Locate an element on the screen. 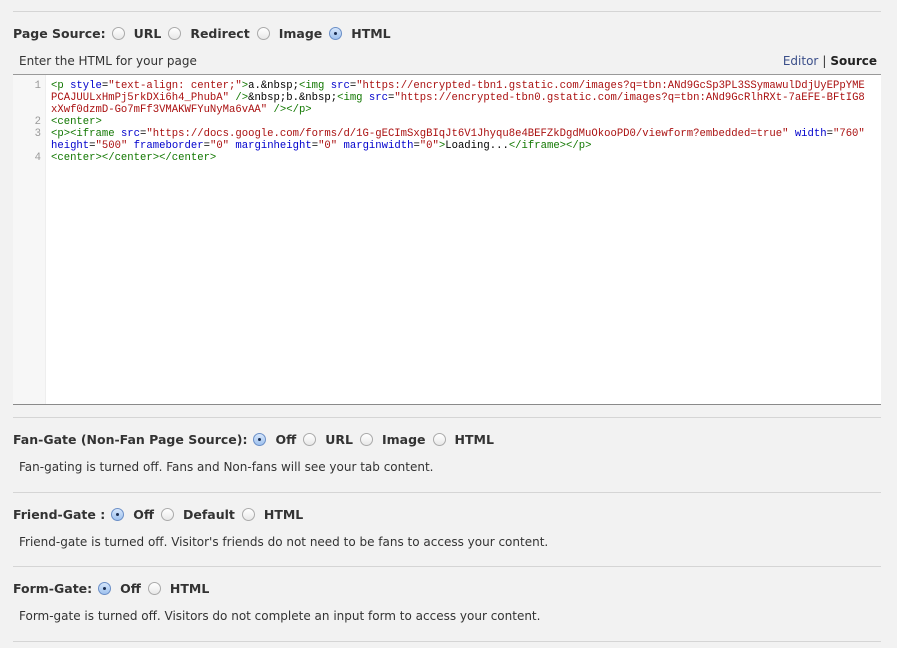 This screenshot has height=648, width=897. code-line-text: <center></center></center> is located at coordinates (461, 158).